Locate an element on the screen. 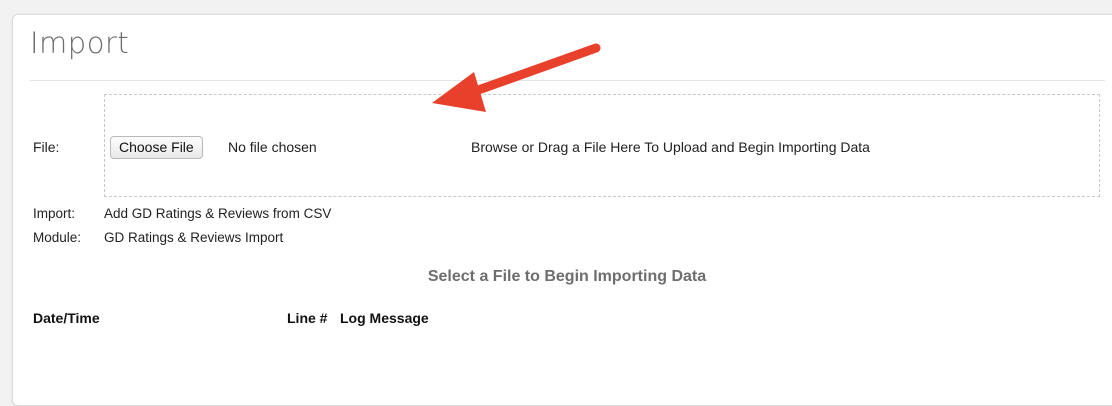 The height and width of the screenshot is (406, 1112). module-value: GD Ratings & Reviews Import is located at coordinates (194, 237).